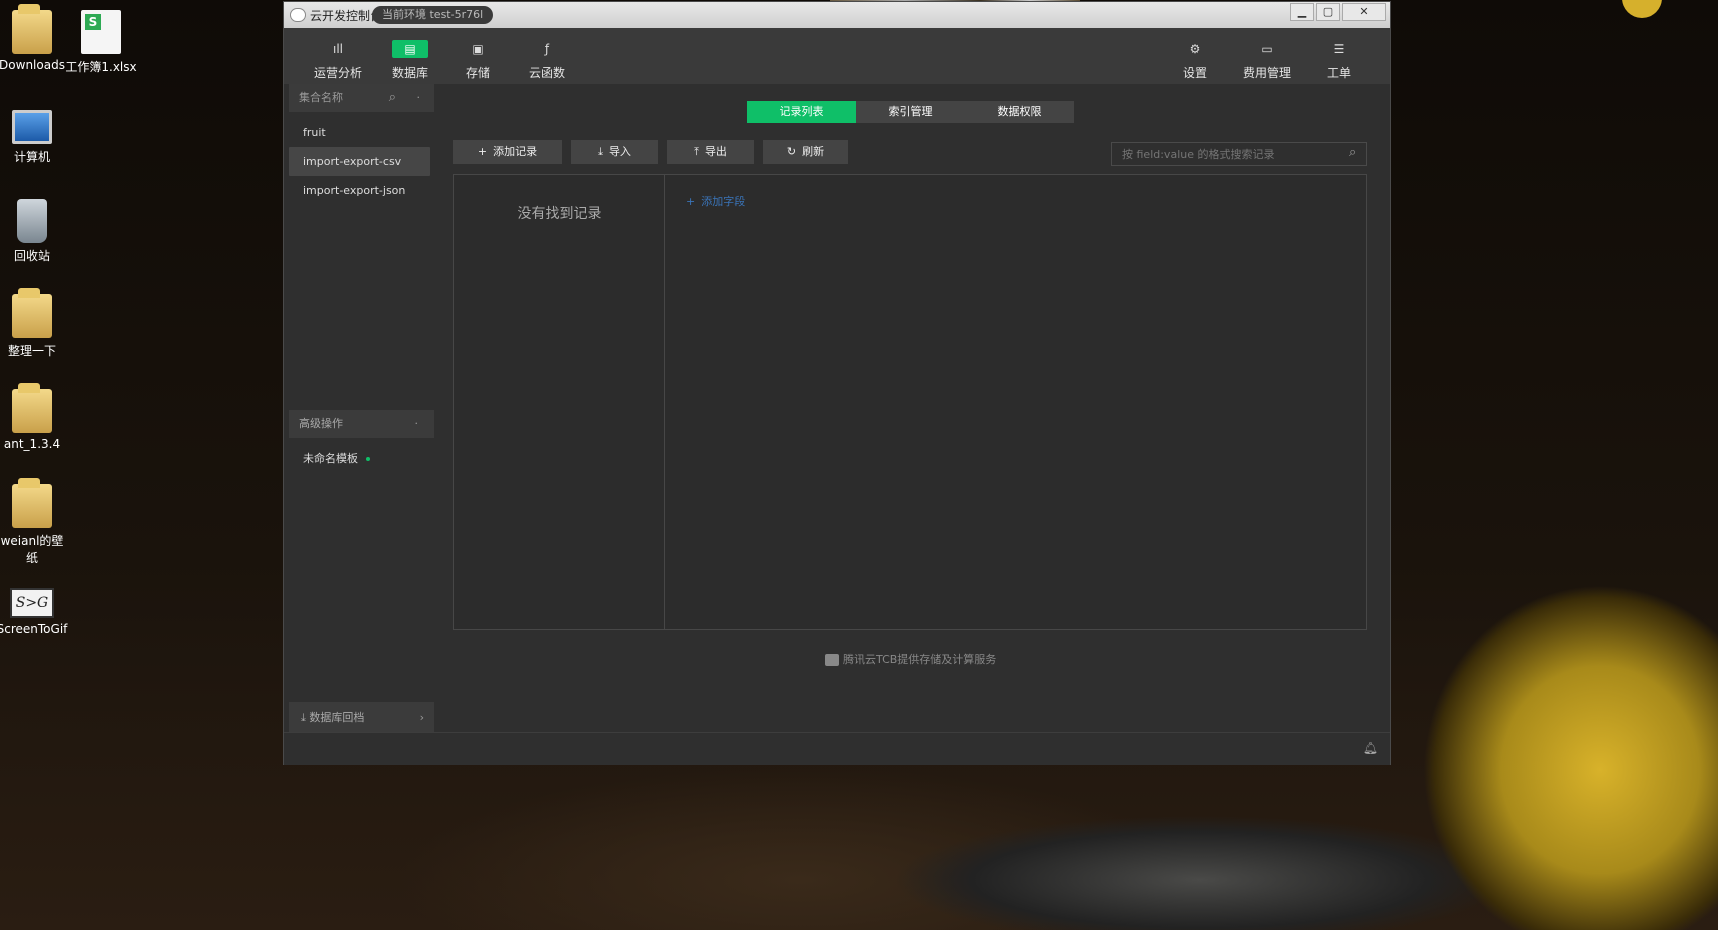  Describe the element at coordinates (559, 214) in the screenshot. I see `empty-state-text: 没有找到记录` at that location.